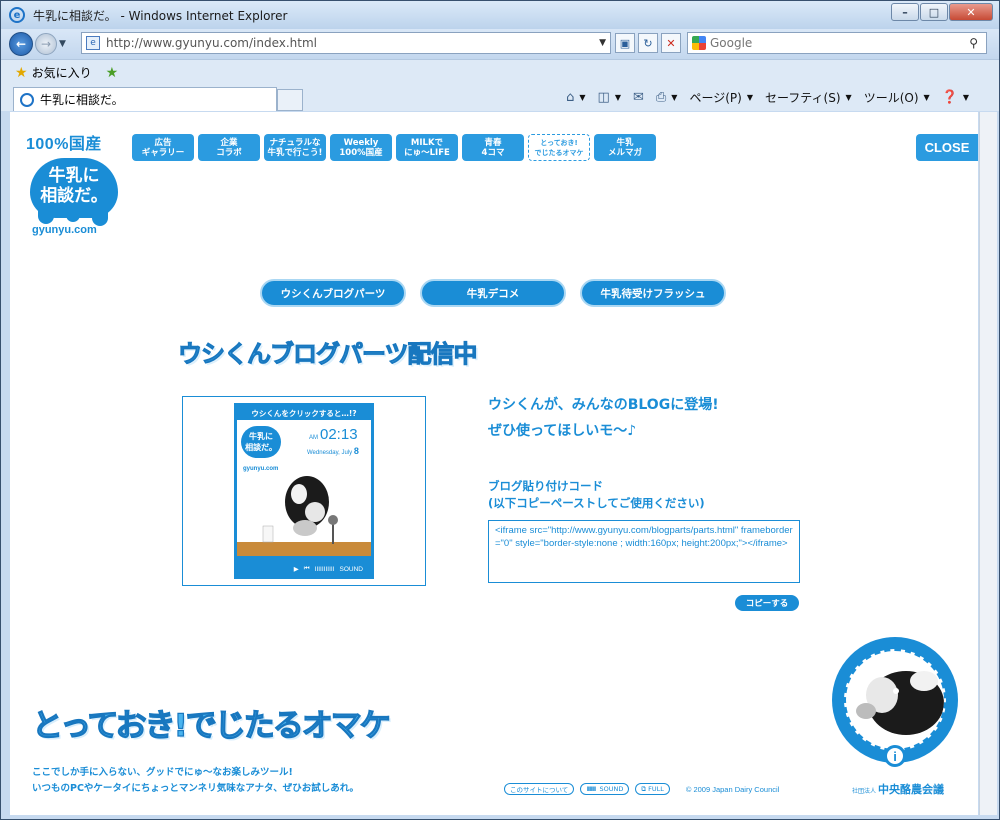  I want to click on tab-blog-parts: ウシくんブログパーツ, so click(333, 293).